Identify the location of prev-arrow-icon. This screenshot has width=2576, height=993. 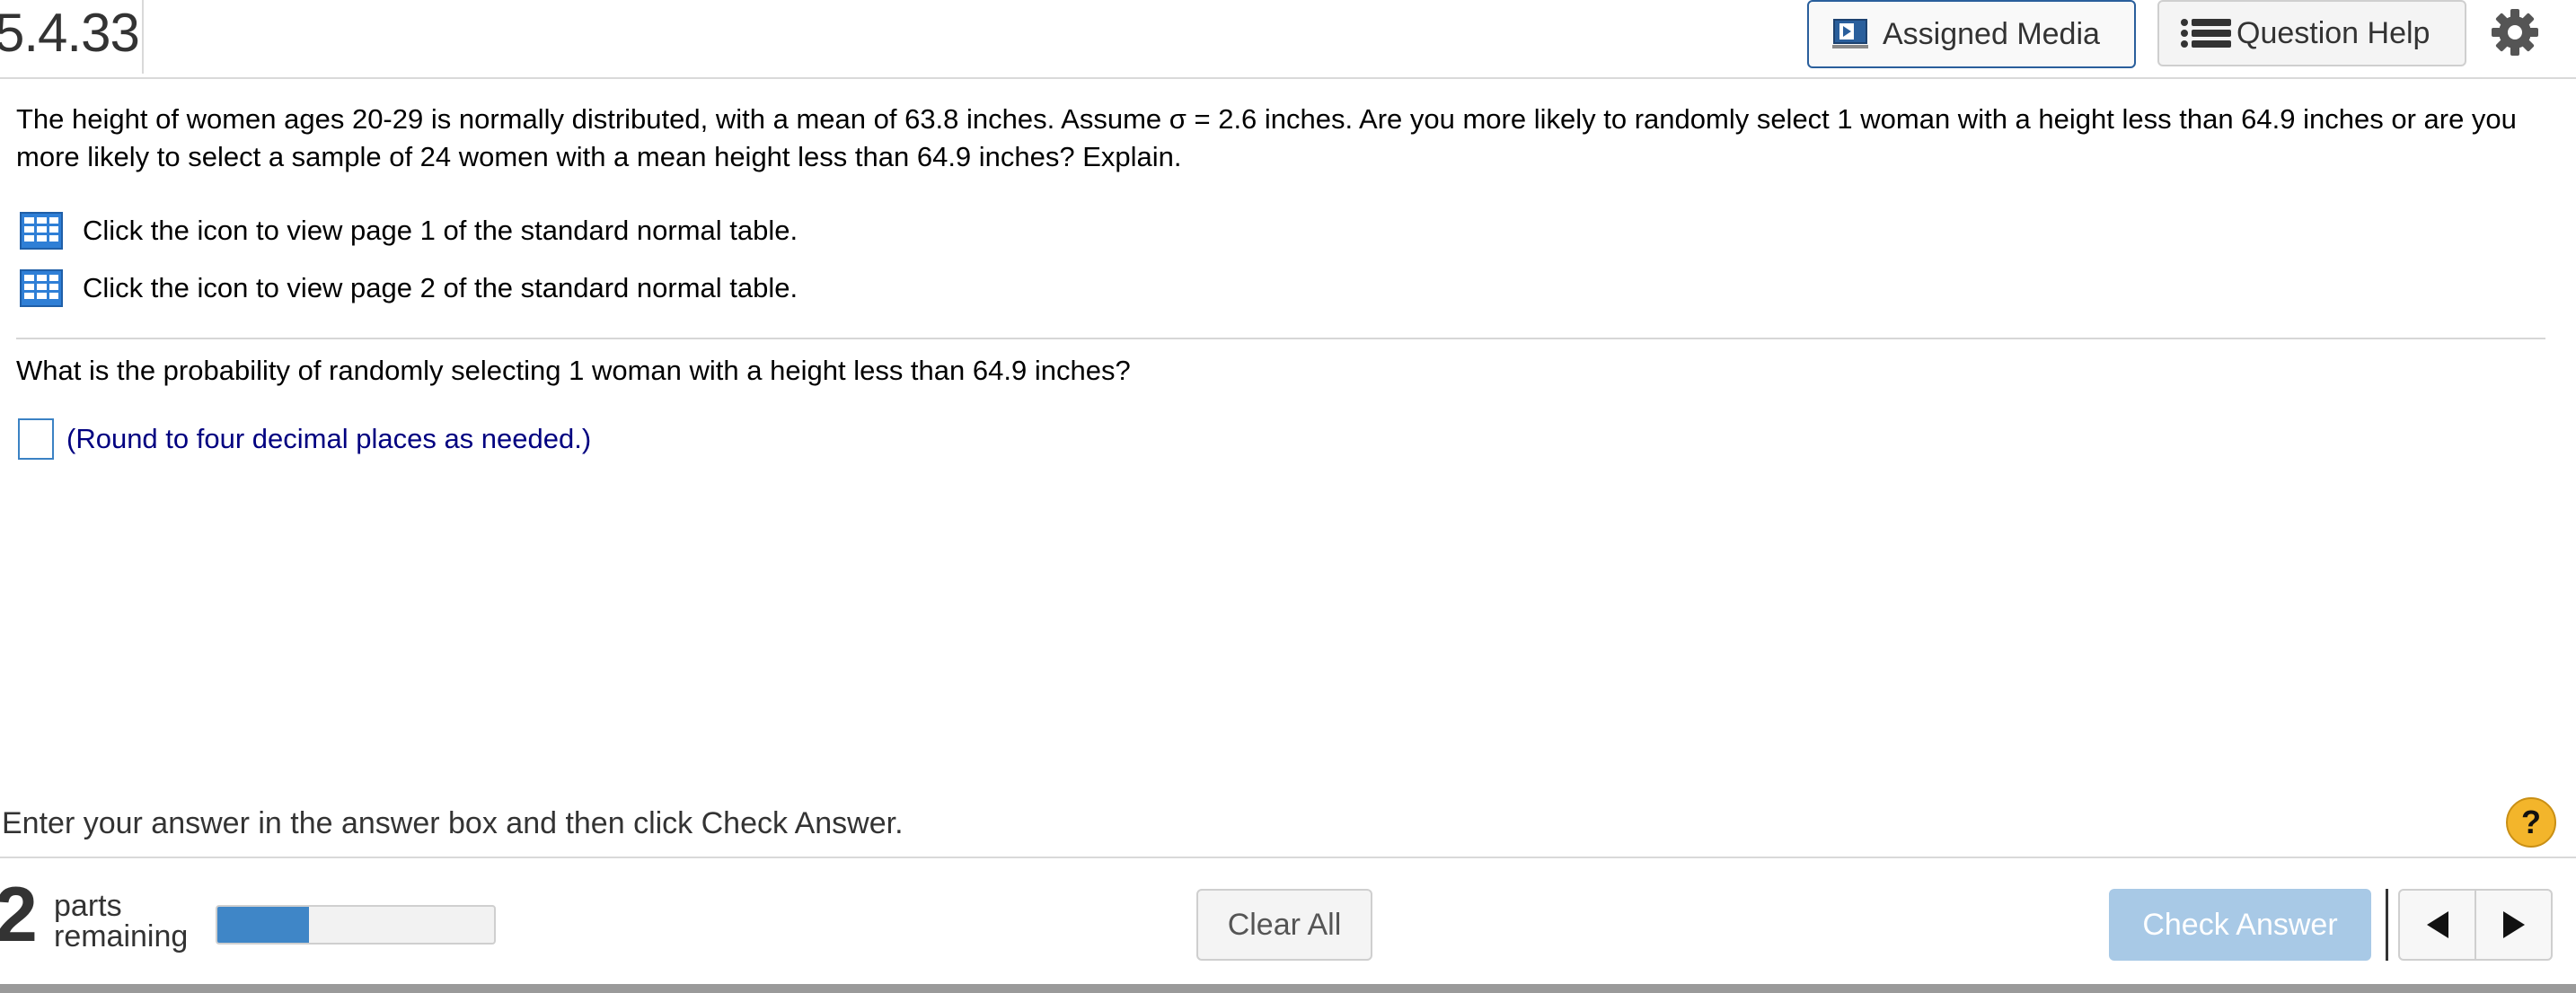
(2437, 924).